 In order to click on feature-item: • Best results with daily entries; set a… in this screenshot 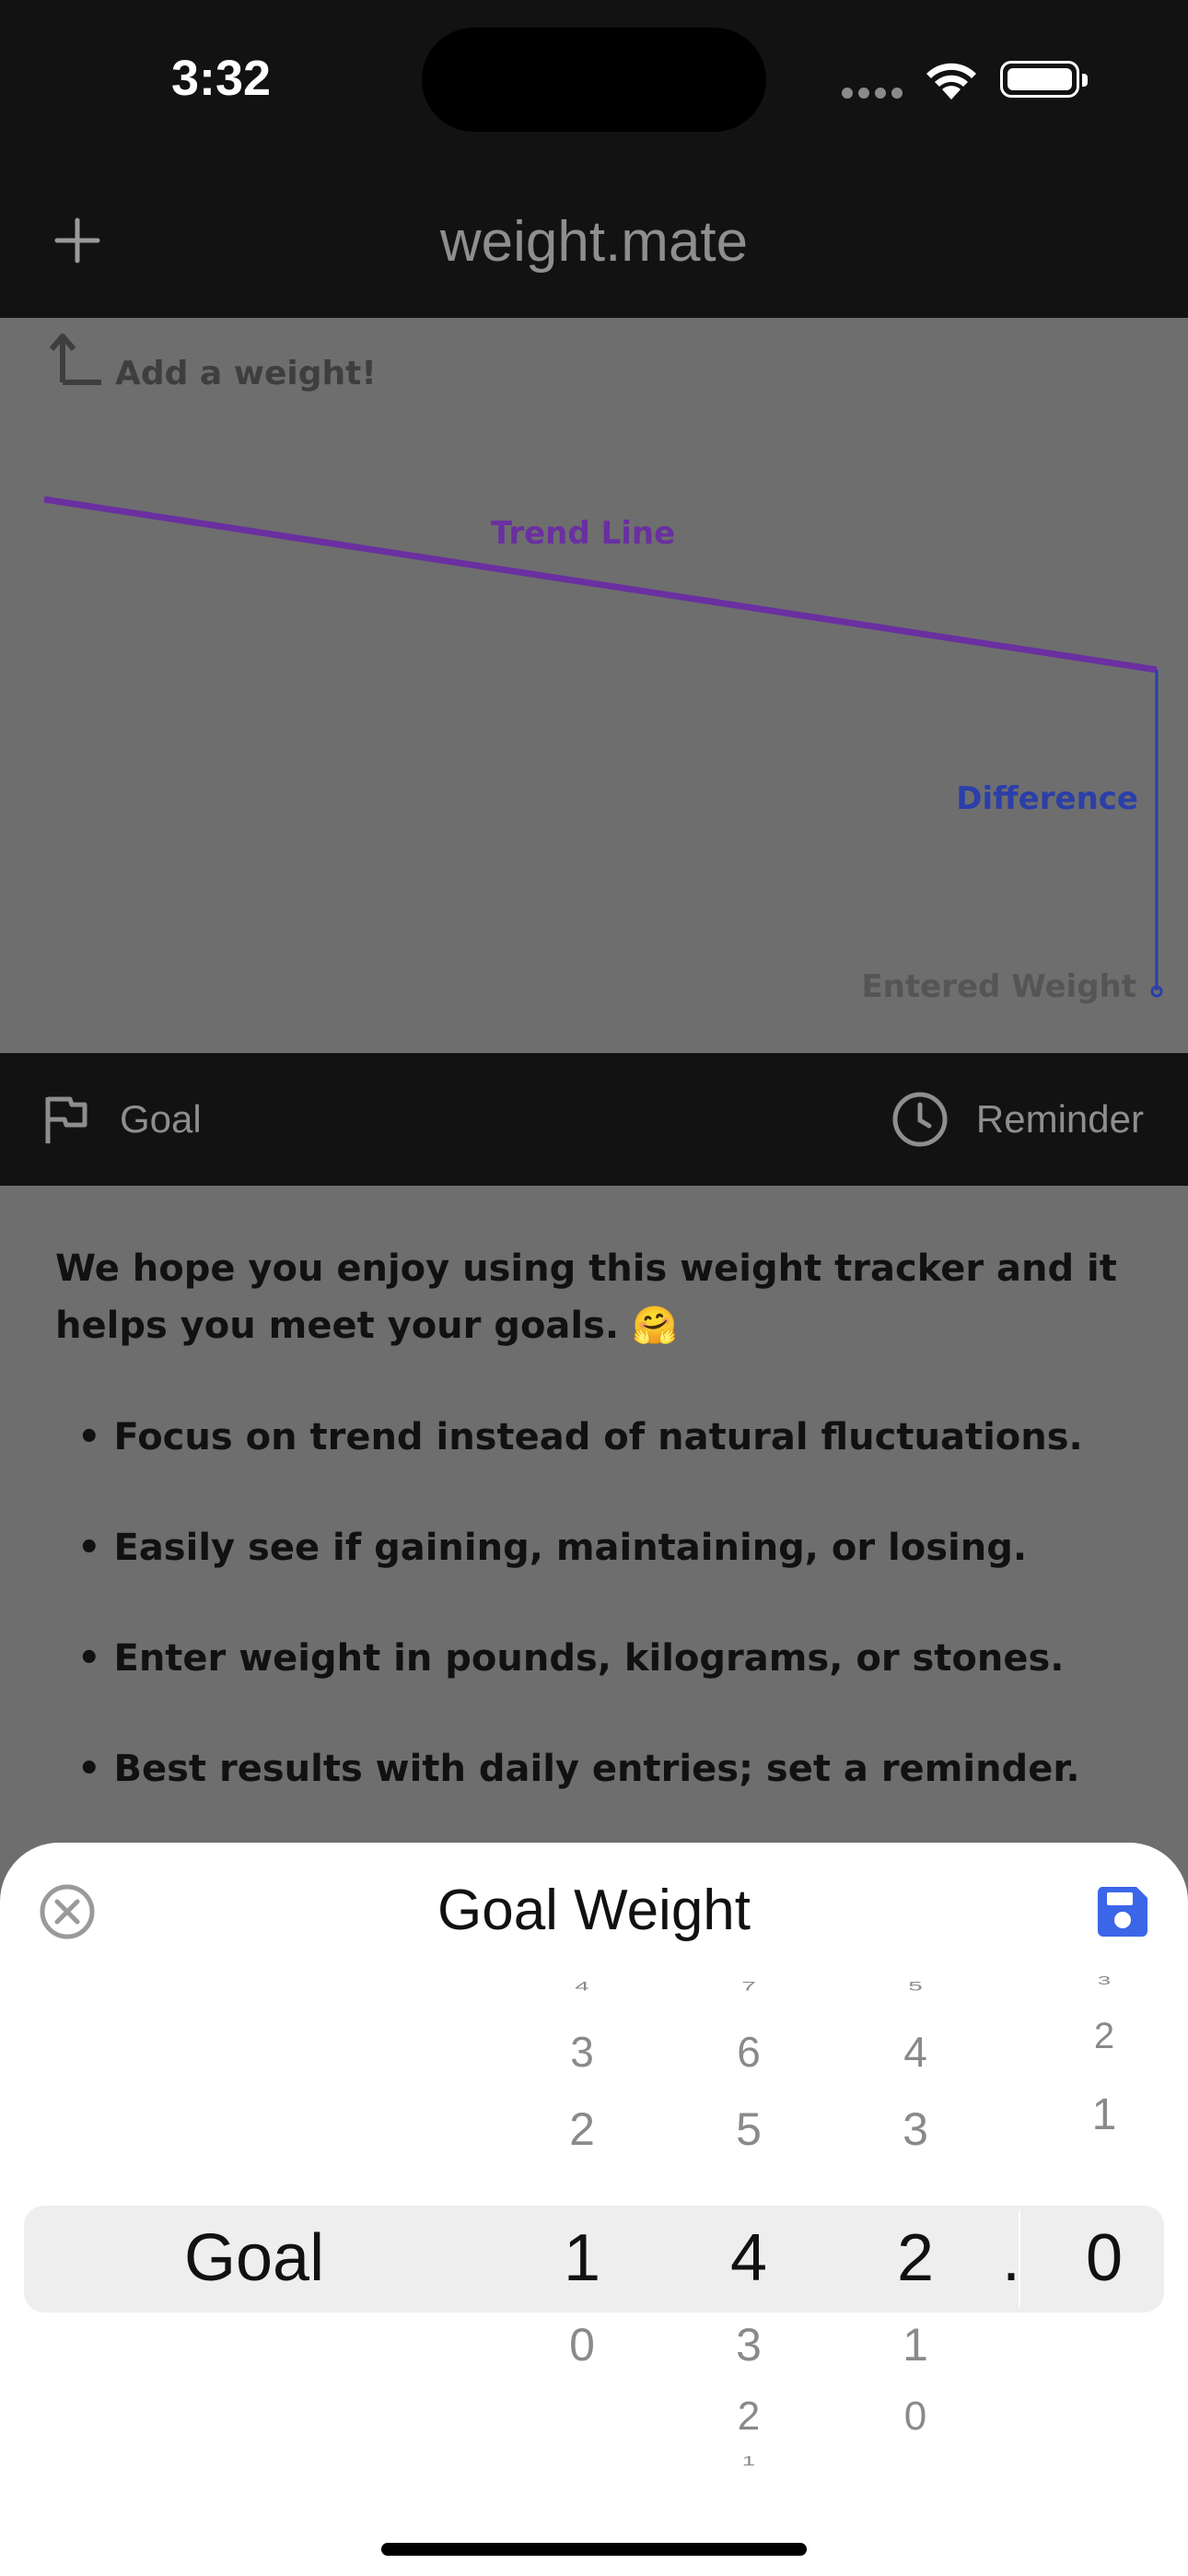, I will do `click(578, 1769)`.